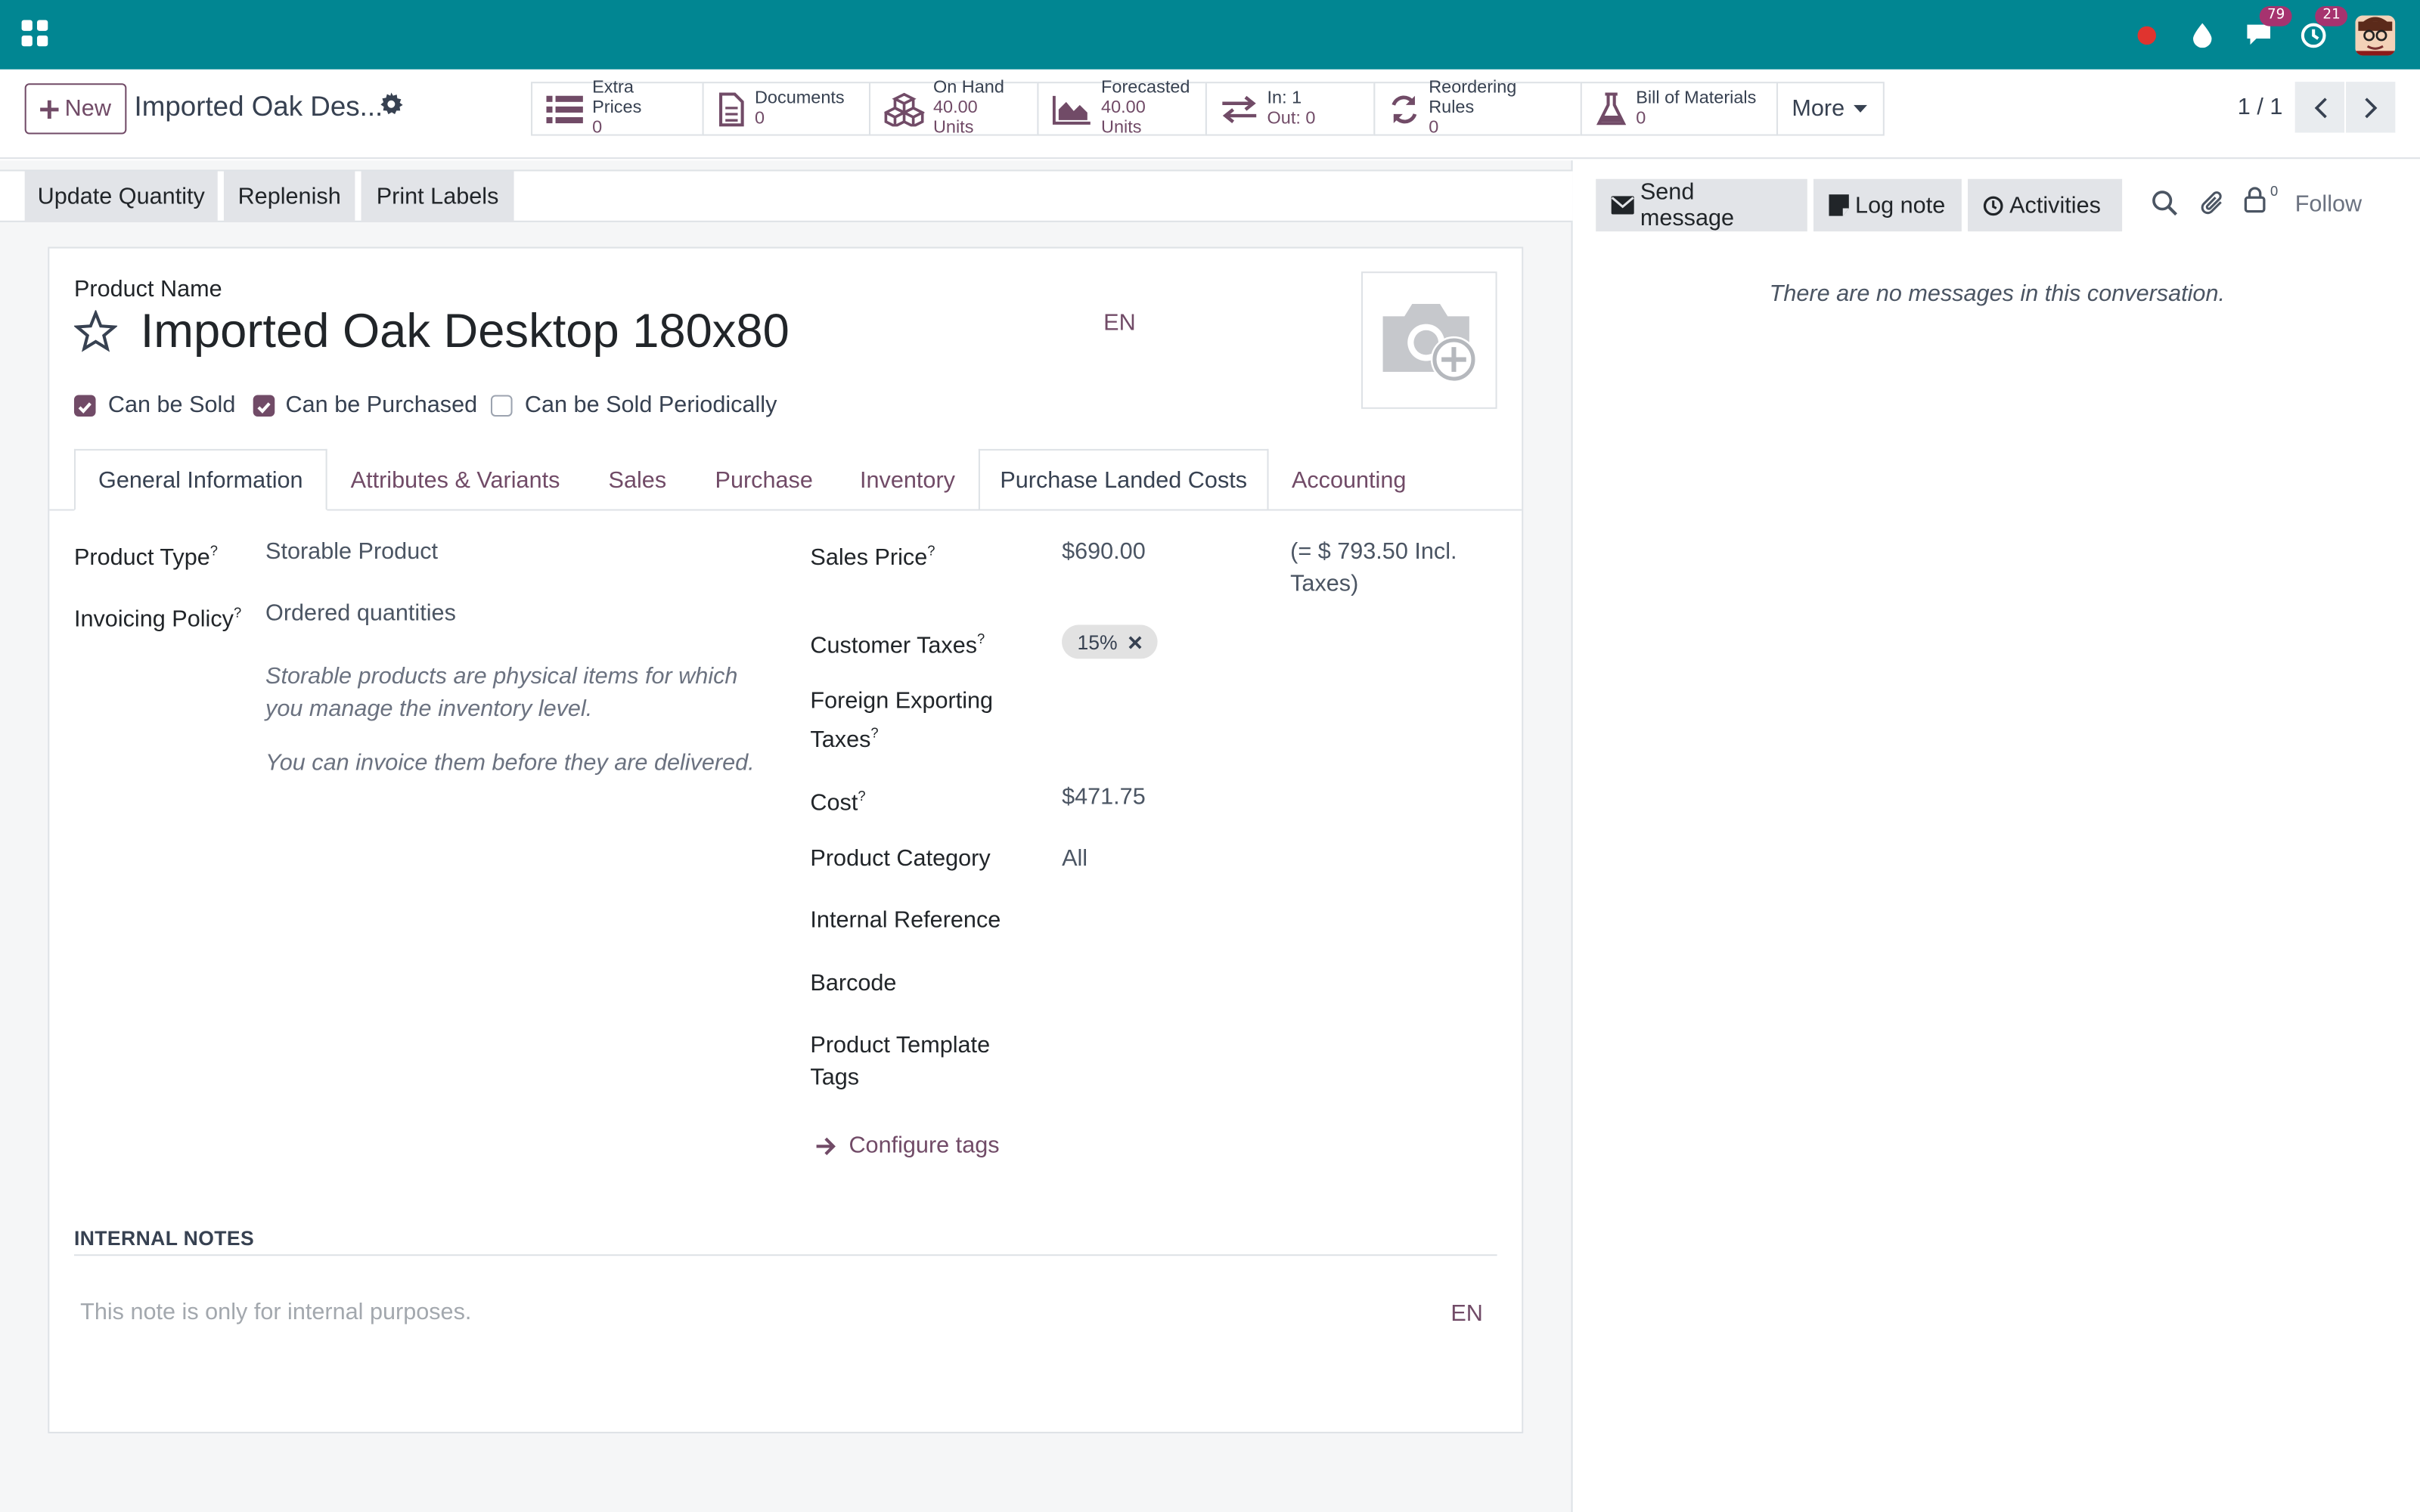 The height and width of the screenshot is (1512, 2420). What do you see at coordinates (2371, 107) in the screenshot?
I see `pager-next-button` at bounding box center [2371, 107].